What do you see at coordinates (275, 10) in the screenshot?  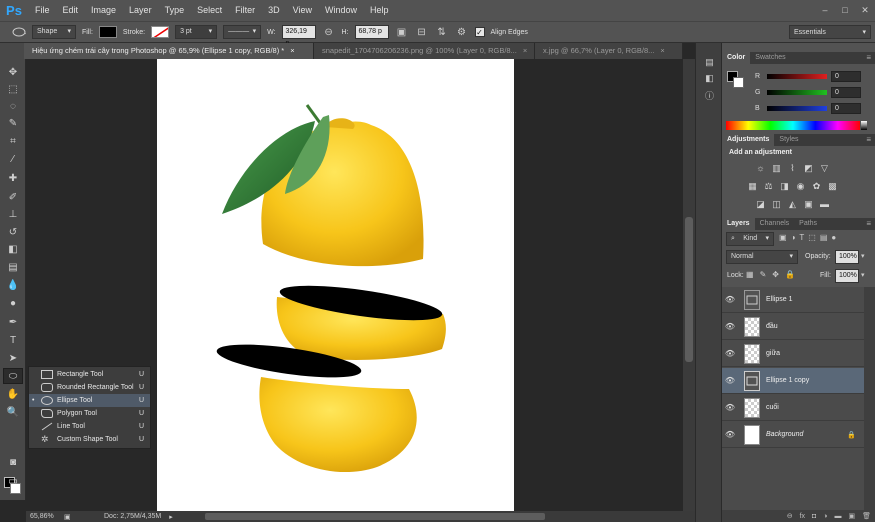 I see `menu-3d: 3D` at bounding box center [275, 10].